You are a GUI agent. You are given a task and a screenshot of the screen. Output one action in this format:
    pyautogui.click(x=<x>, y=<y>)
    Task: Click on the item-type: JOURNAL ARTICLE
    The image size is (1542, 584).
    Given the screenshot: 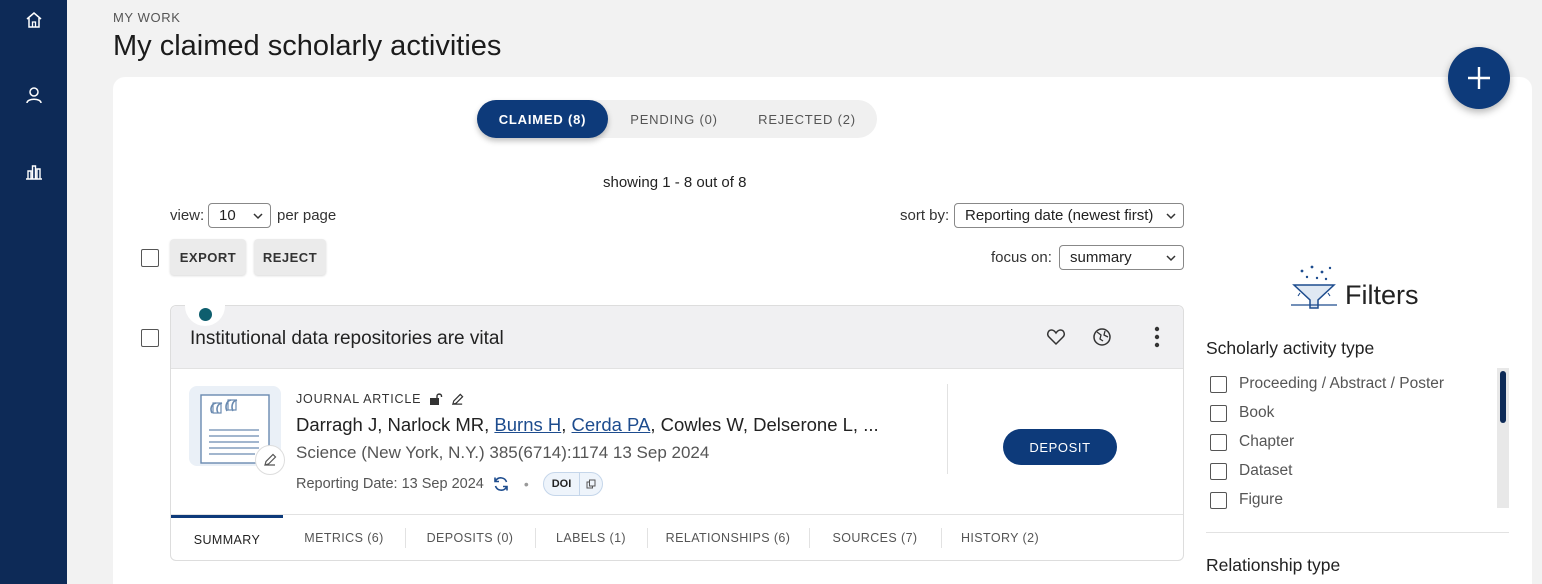 What is the action you would take?
    pyautogui.click(x=359, y=399)
    